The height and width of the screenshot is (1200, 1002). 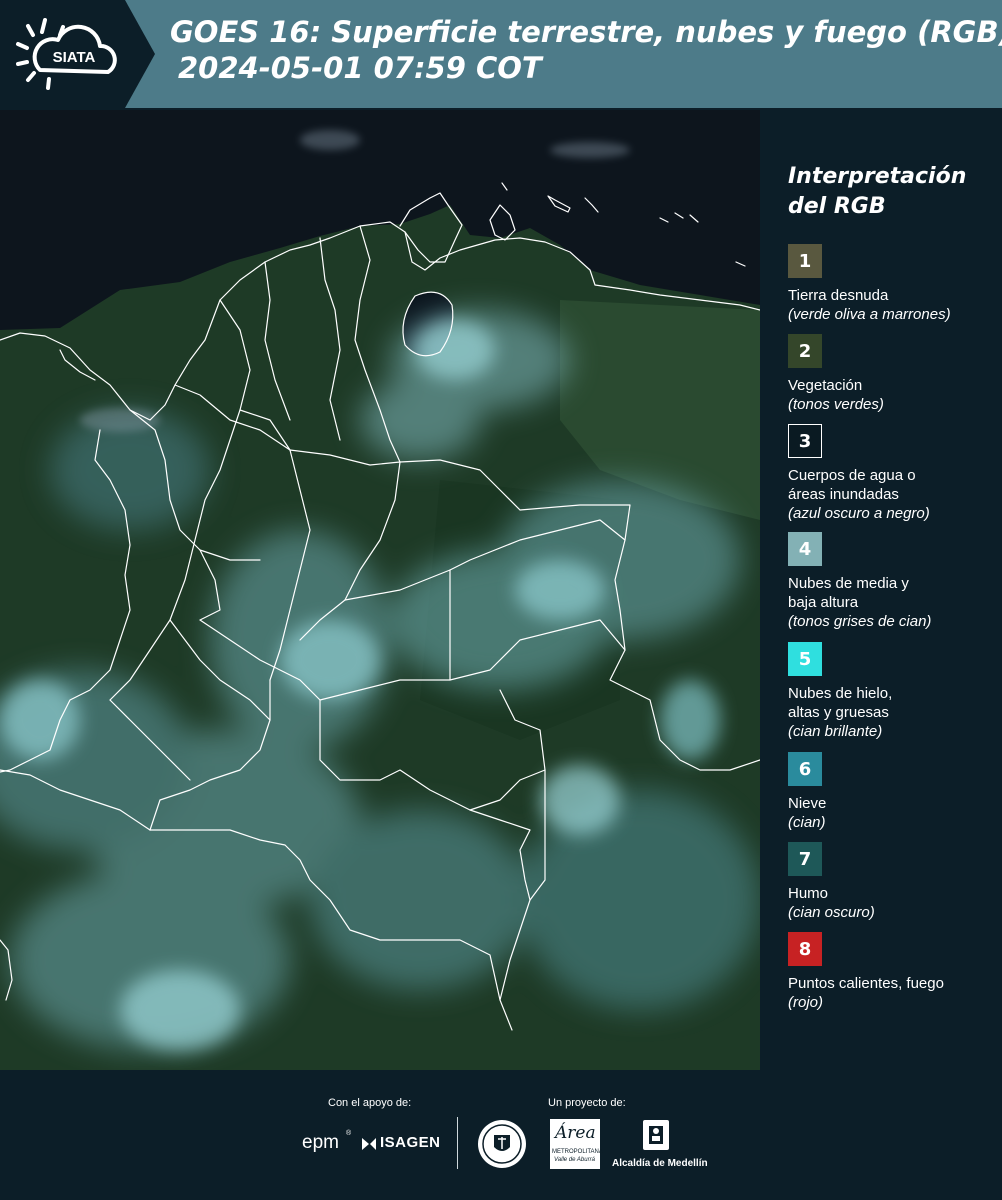 I want to click on legend-swatch-4: 4, so click(x=805, y=549).